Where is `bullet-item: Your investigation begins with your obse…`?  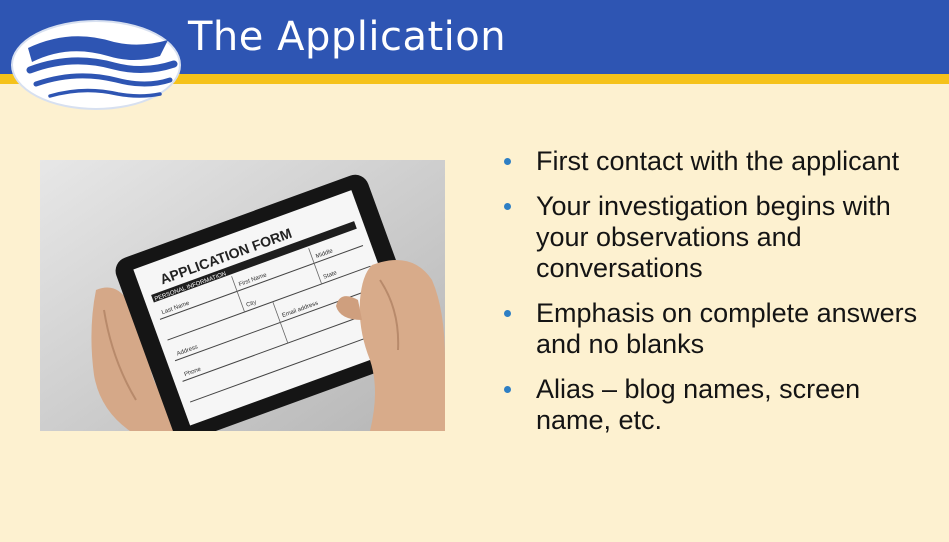 bullet-item: Your investigation begins with your obse… is located at coordinates (718, 237).